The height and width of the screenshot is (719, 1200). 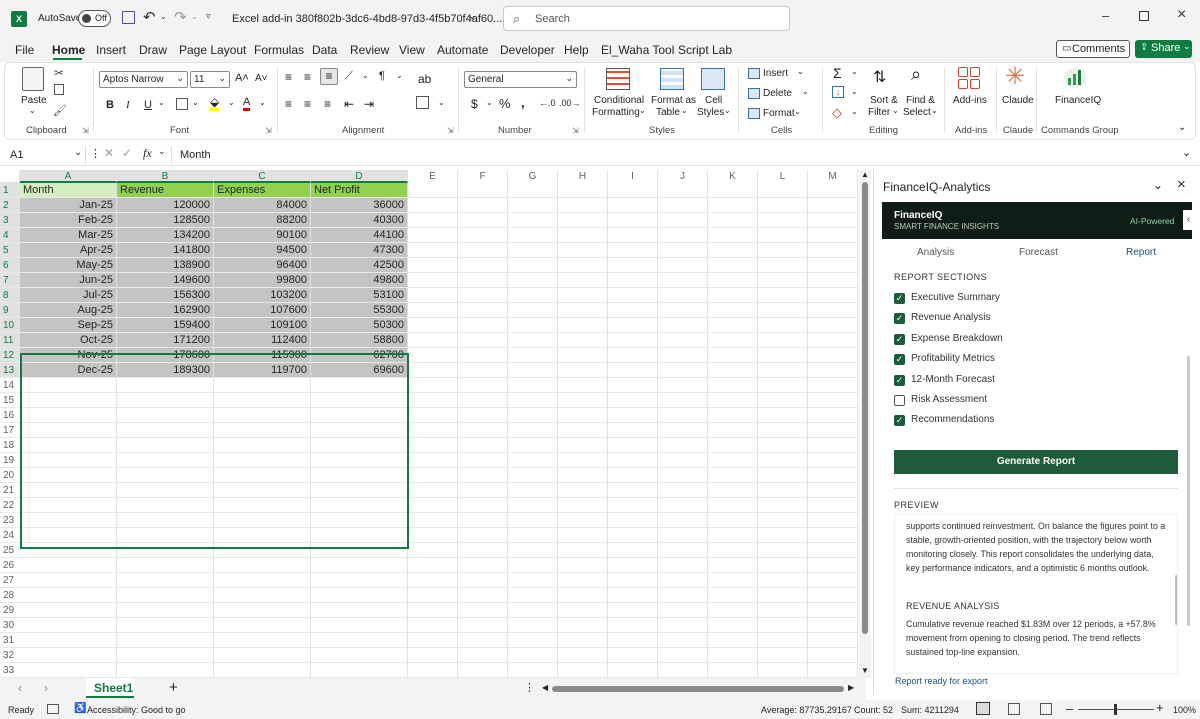 I want to click on minimize-icon: –, so click(x=1105, y=15).